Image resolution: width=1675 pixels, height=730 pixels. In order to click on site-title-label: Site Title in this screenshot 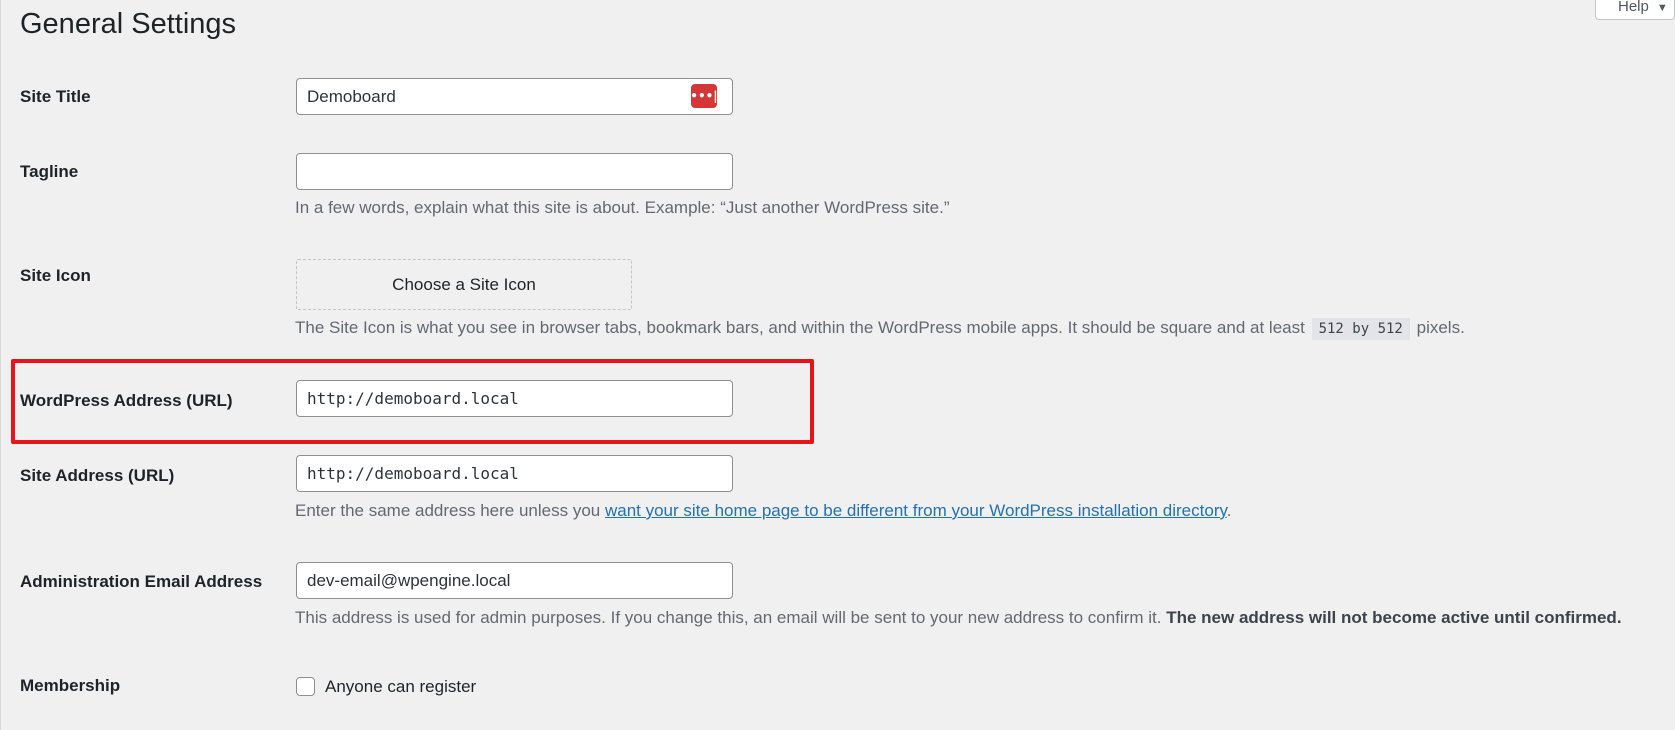, I will do `click(55, 96)`.